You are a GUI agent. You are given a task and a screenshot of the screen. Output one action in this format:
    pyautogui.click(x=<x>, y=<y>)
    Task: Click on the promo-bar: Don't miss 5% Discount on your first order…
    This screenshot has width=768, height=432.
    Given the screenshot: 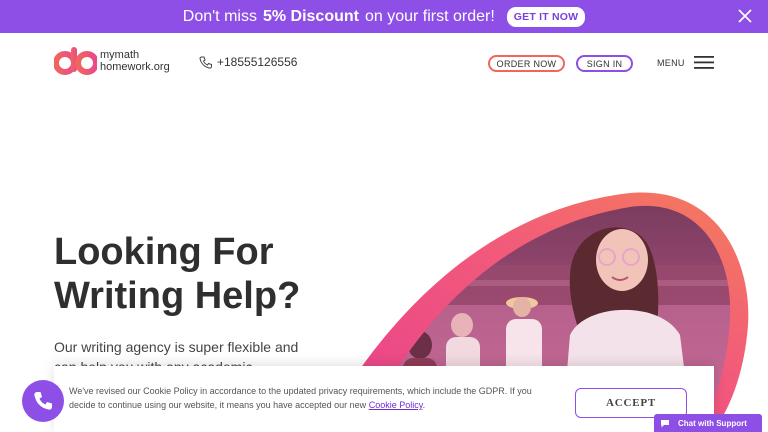 What is the action you would take?
    pyautogui.click(x=384, y=16)
    